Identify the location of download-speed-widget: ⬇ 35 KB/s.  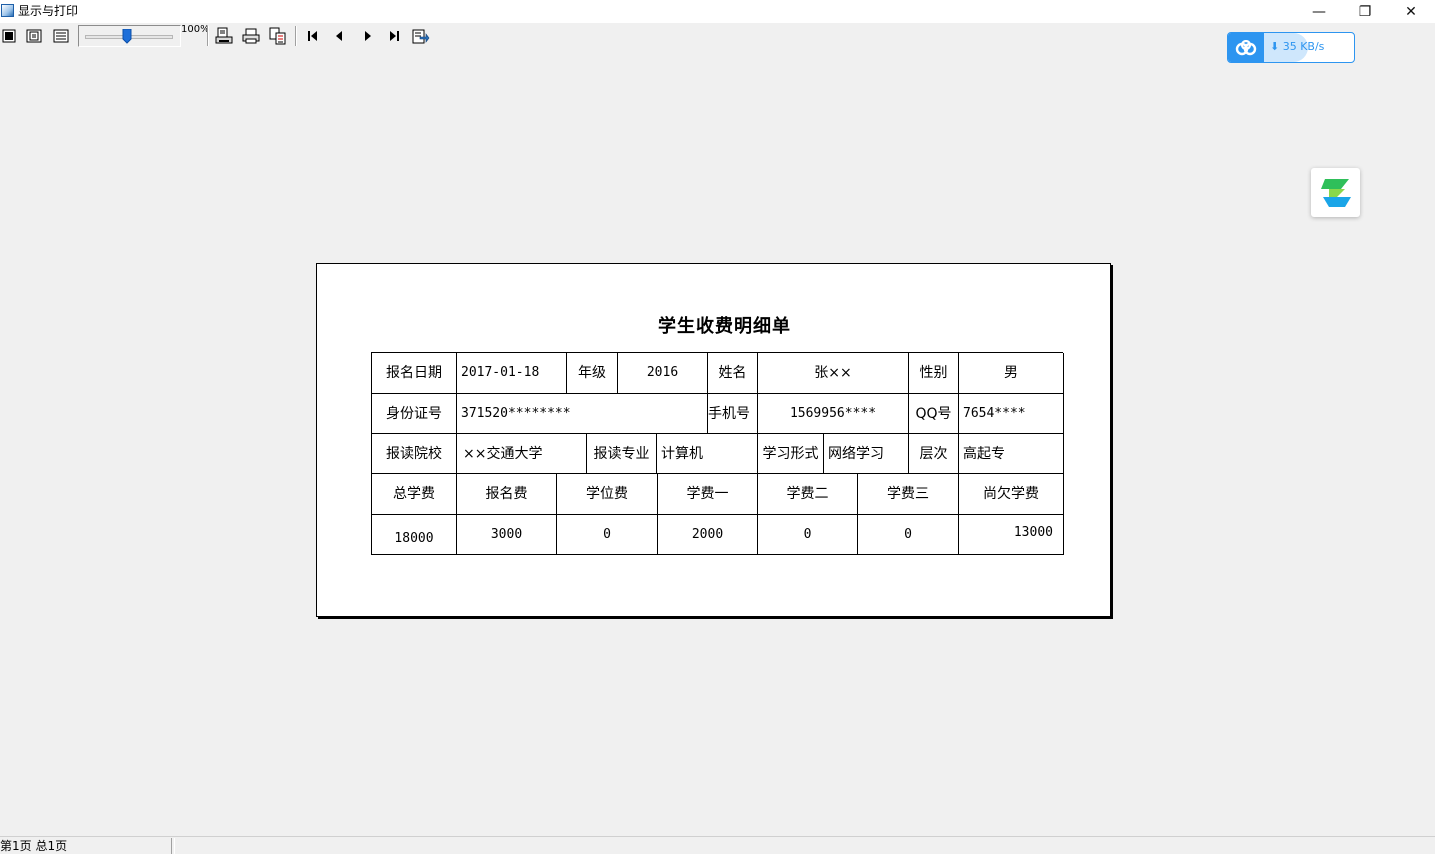
(1291, 47).